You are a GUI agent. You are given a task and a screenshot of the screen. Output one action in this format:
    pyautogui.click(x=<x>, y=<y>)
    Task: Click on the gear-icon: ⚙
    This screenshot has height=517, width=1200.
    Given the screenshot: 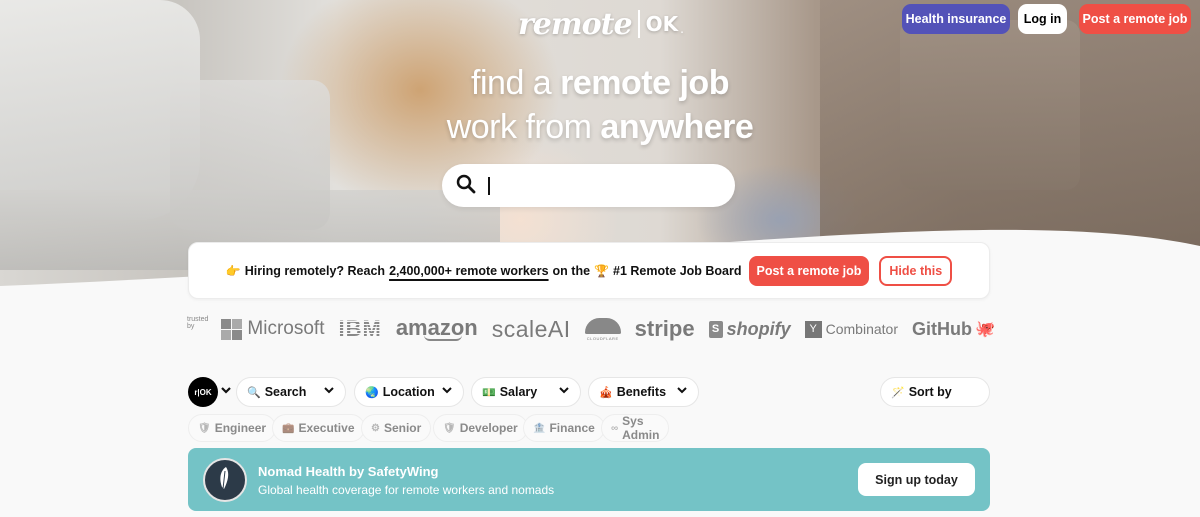 What is the action you would take?
    pyautogui.click(x=375, y=428)
    